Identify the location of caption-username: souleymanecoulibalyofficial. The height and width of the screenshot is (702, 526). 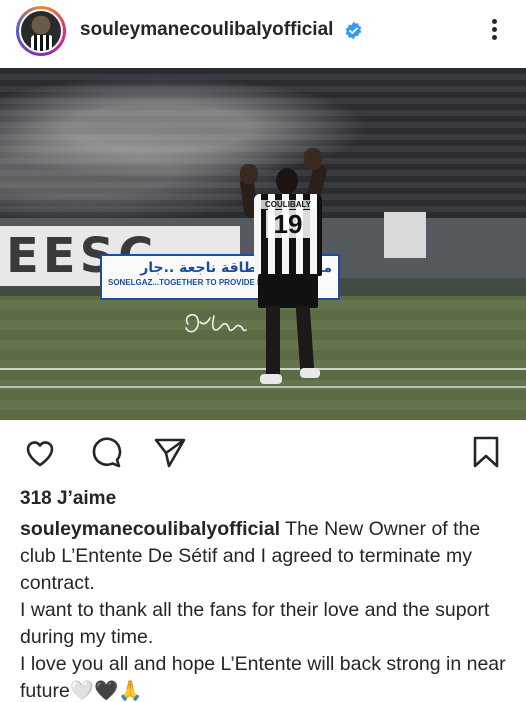
(150, 529).